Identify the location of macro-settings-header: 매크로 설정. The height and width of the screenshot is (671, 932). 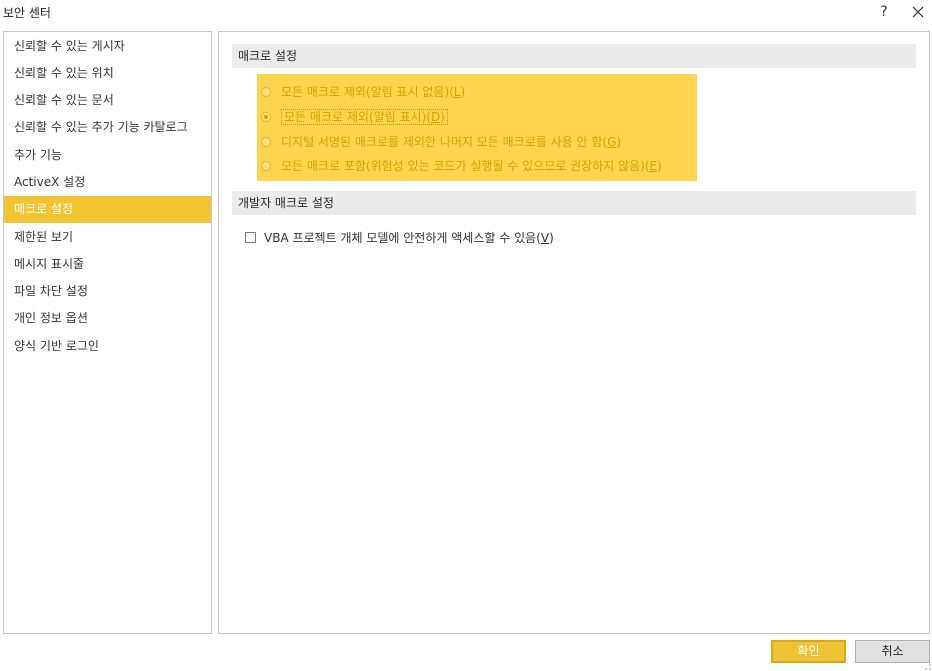
(574, 56).